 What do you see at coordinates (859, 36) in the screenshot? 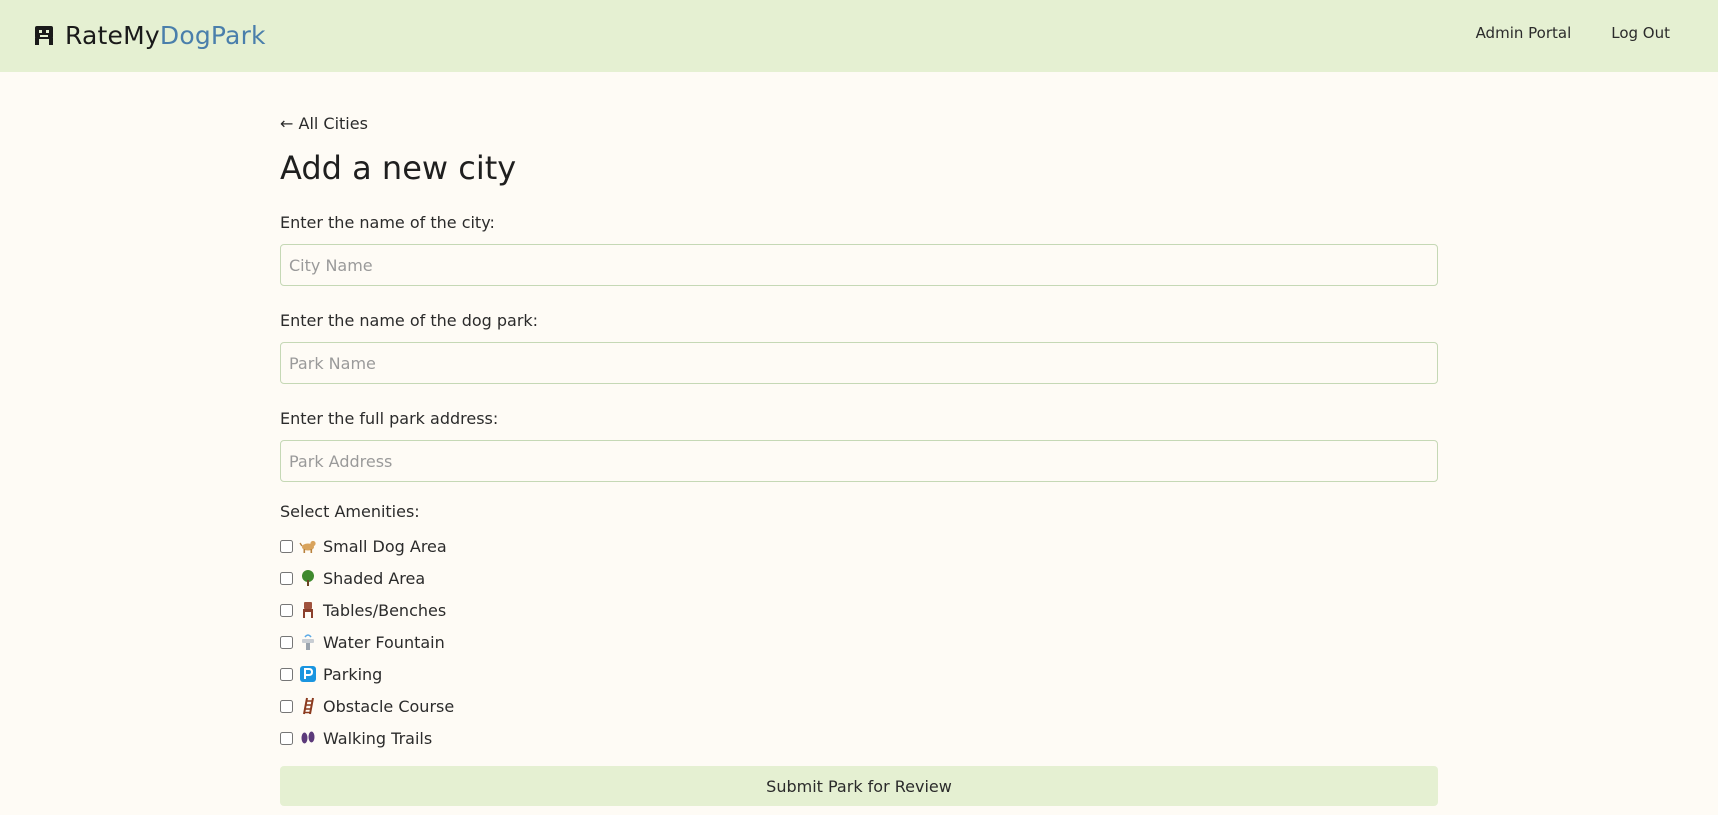
I see `navbar: RateMyDogPark Admin Portal Log Out` at bounding box center [859, 36].